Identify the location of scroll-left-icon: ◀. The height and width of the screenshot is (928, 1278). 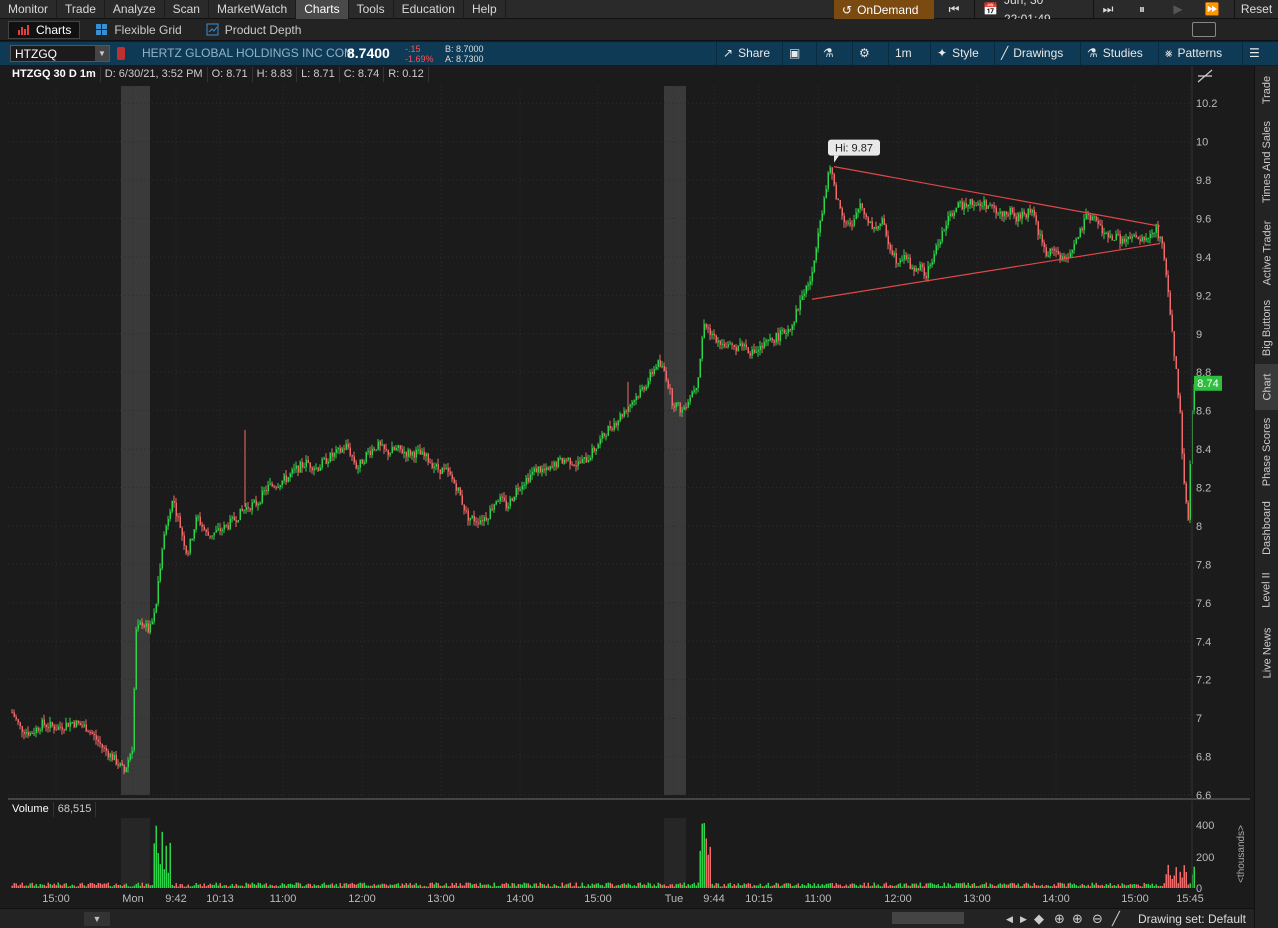
(1009, 918).